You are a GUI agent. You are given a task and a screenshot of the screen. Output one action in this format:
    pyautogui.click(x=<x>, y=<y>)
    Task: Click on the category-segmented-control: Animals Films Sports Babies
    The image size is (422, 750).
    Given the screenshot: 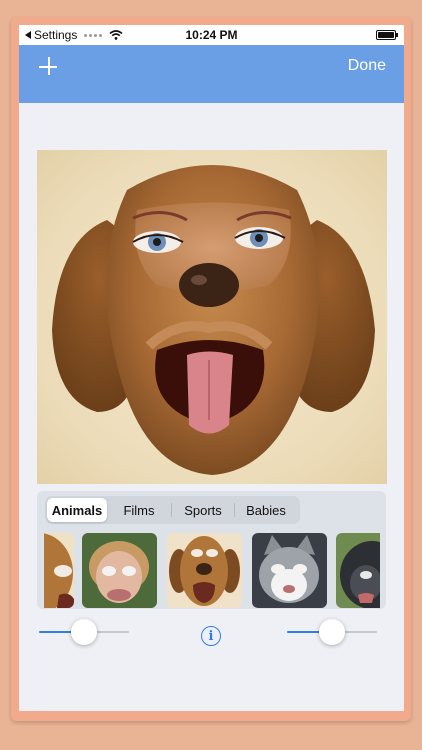 What is the action you would take?
    pyautogui.click(x=172, y=510)
    